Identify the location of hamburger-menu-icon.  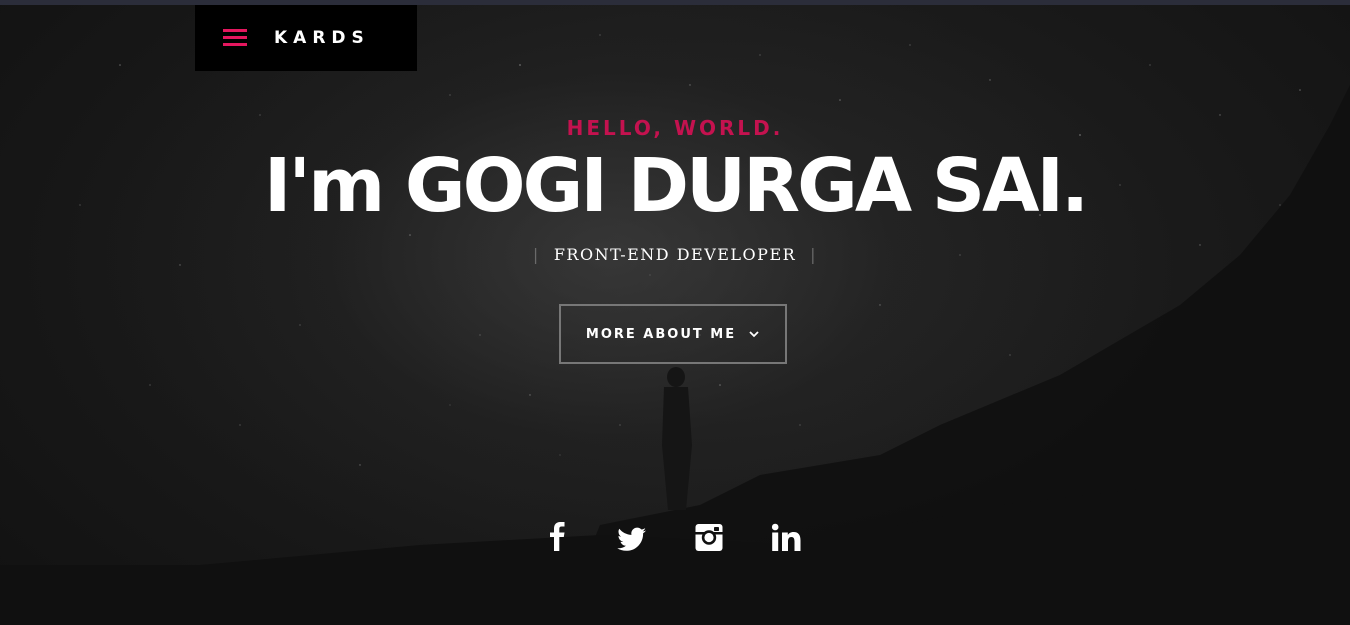
(235, 37).